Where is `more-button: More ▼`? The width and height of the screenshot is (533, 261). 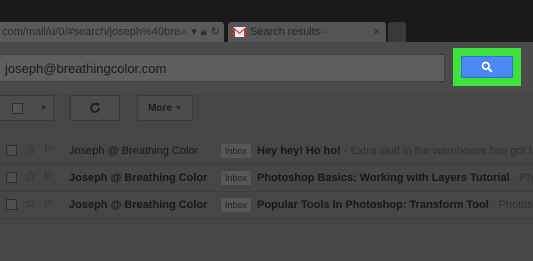 more-button: More ▼ is located at coordinates (165, 108).